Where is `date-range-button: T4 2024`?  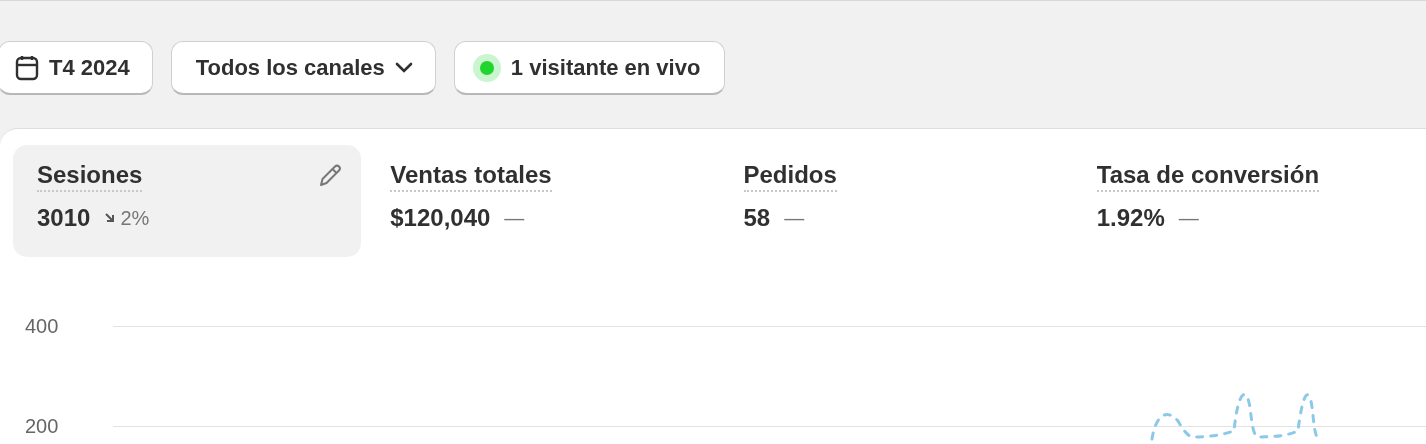
date-range-button: T4 2024 is located at coordinates (76, 68).